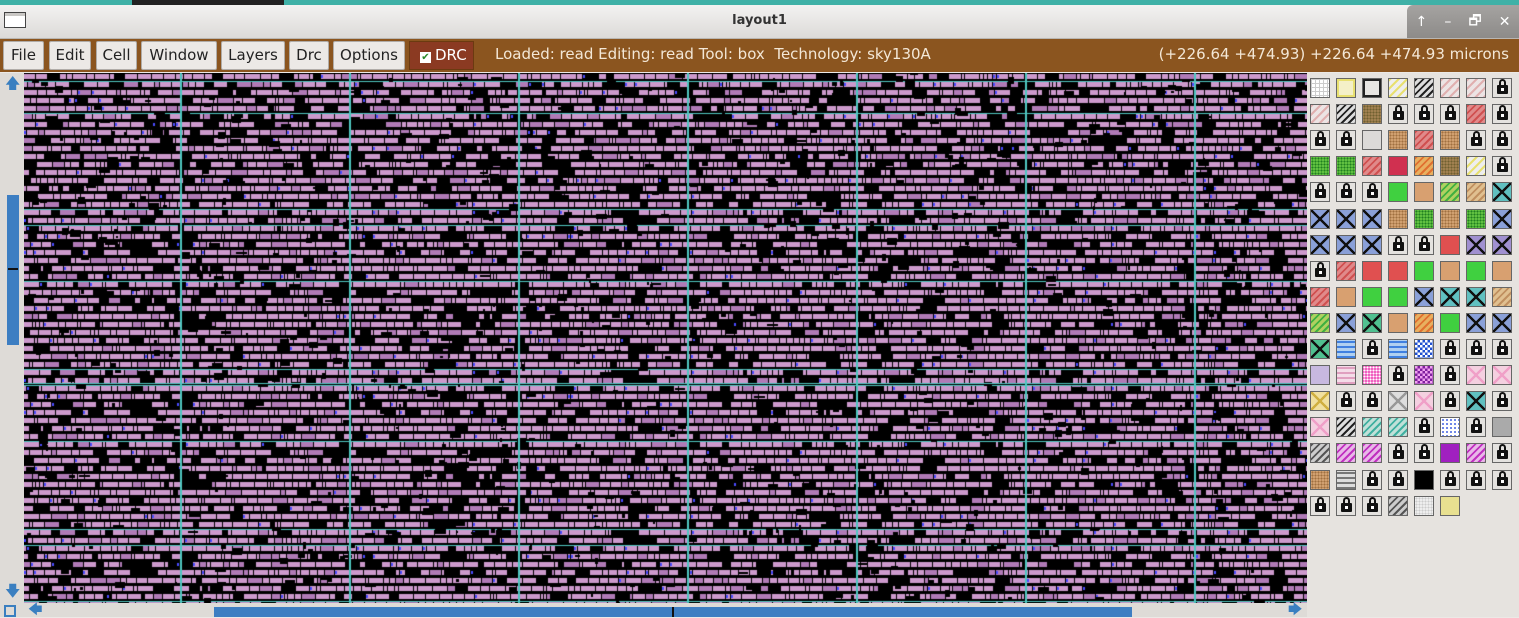 The height and width of the screenshot is (618, 1519). Describe the element at coordinates (1422, 22) in the screenshot. I see `raise-icon: ↑` at that location.